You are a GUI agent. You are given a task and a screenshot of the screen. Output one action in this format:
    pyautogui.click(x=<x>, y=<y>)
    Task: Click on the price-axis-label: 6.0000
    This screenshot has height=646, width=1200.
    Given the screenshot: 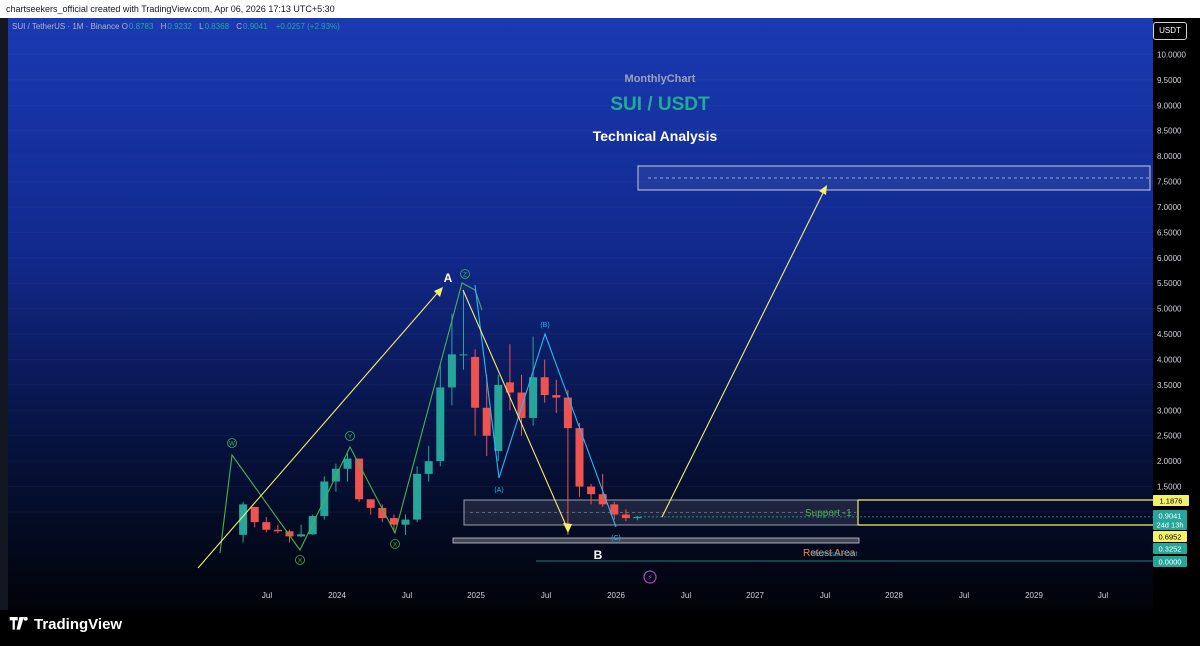 What is the action you would take?
    pyautogui.click(x=1169, y=258)
    